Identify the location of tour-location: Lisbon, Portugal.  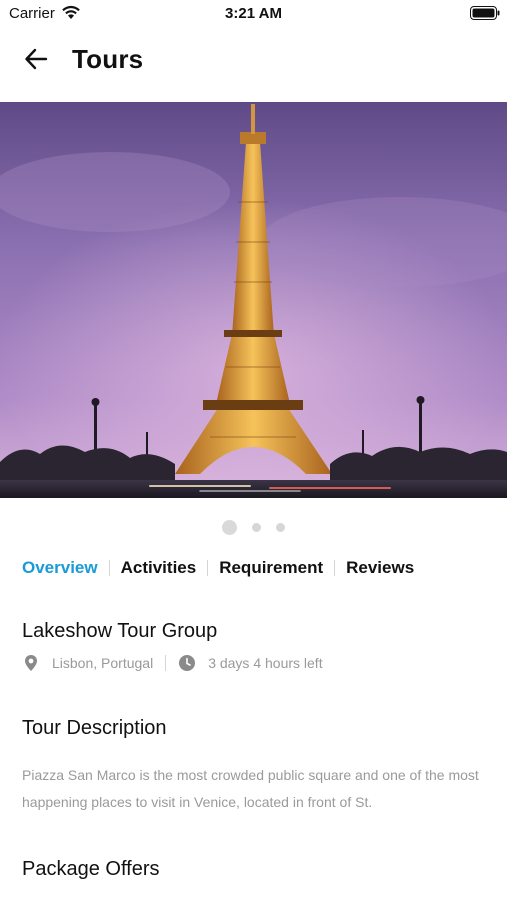
(103, 663).